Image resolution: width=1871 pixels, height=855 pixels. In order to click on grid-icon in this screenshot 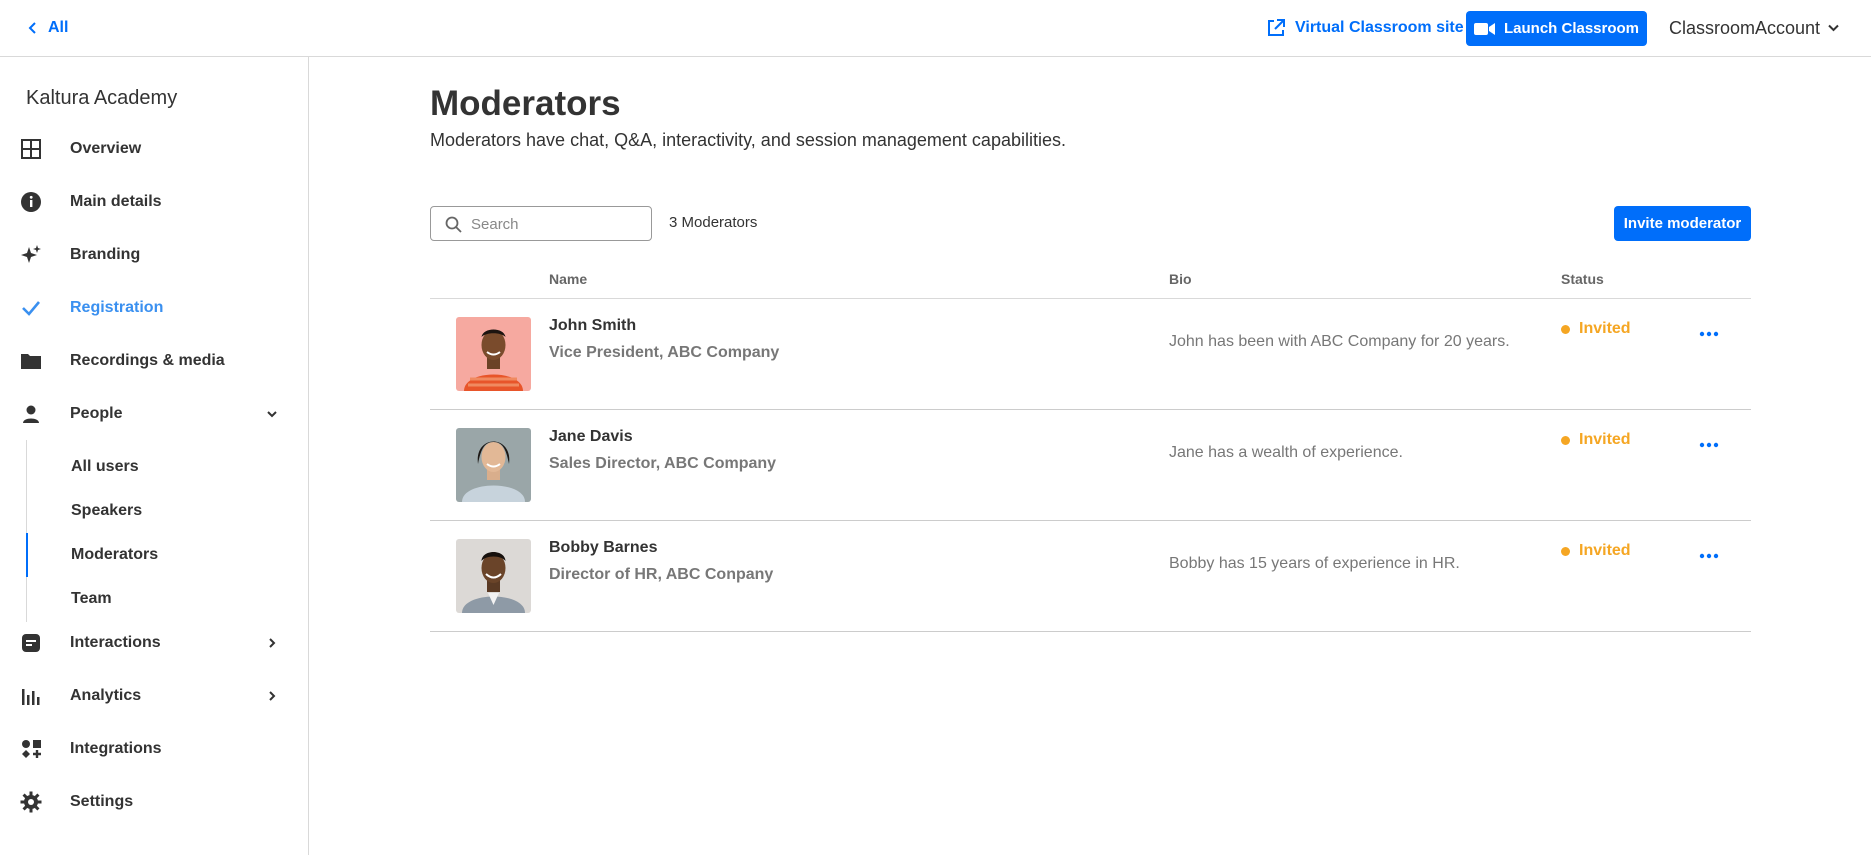, I will do `click(31, 149)`.